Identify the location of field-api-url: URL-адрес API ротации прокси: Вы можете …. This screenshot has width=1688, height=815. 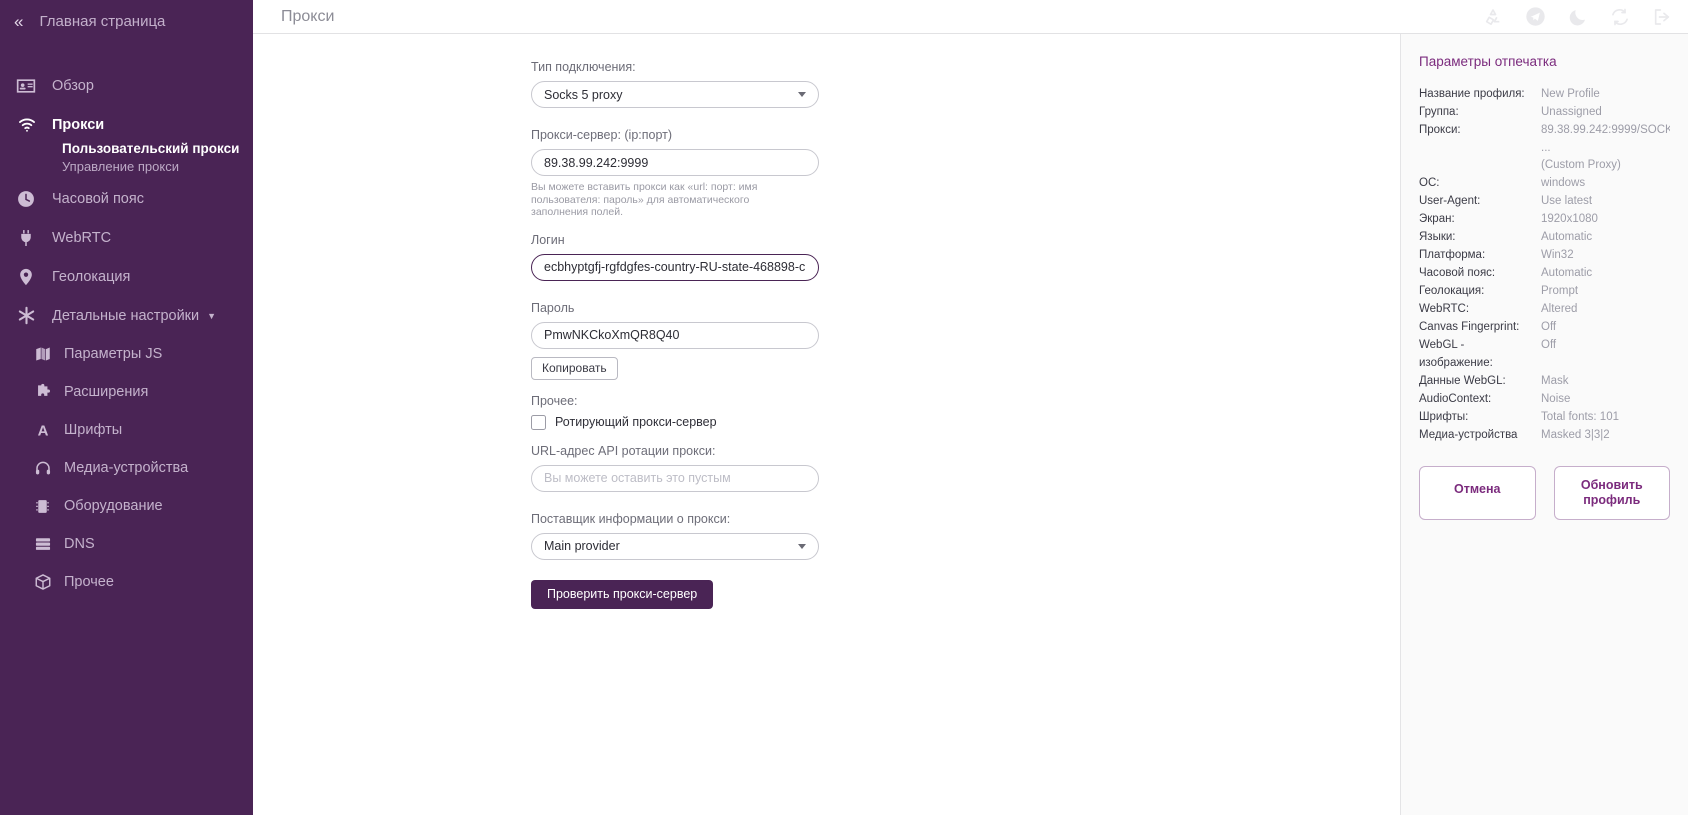
(925, 468).